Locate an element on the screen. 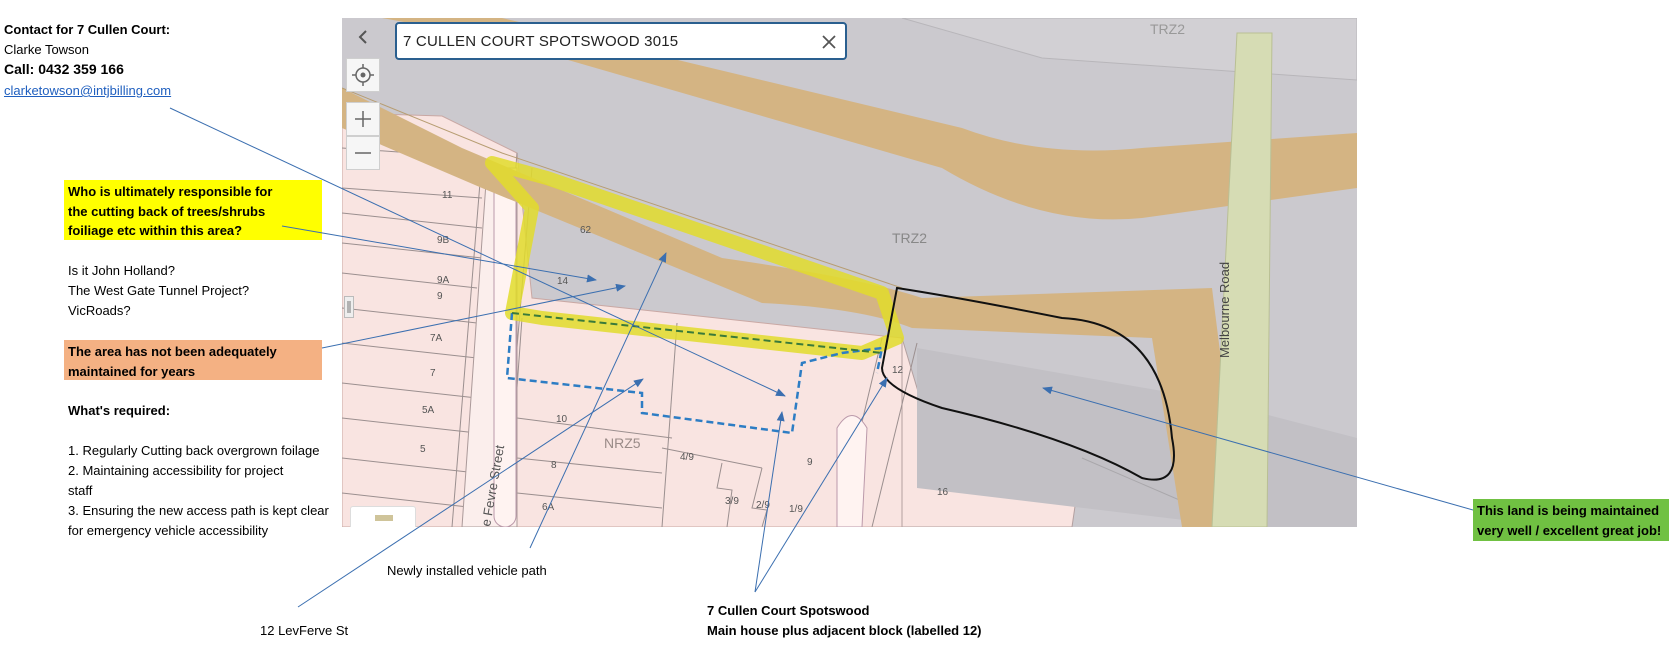  zone-label-nrz5: NRZ5 is located at coordinates (622, 443).